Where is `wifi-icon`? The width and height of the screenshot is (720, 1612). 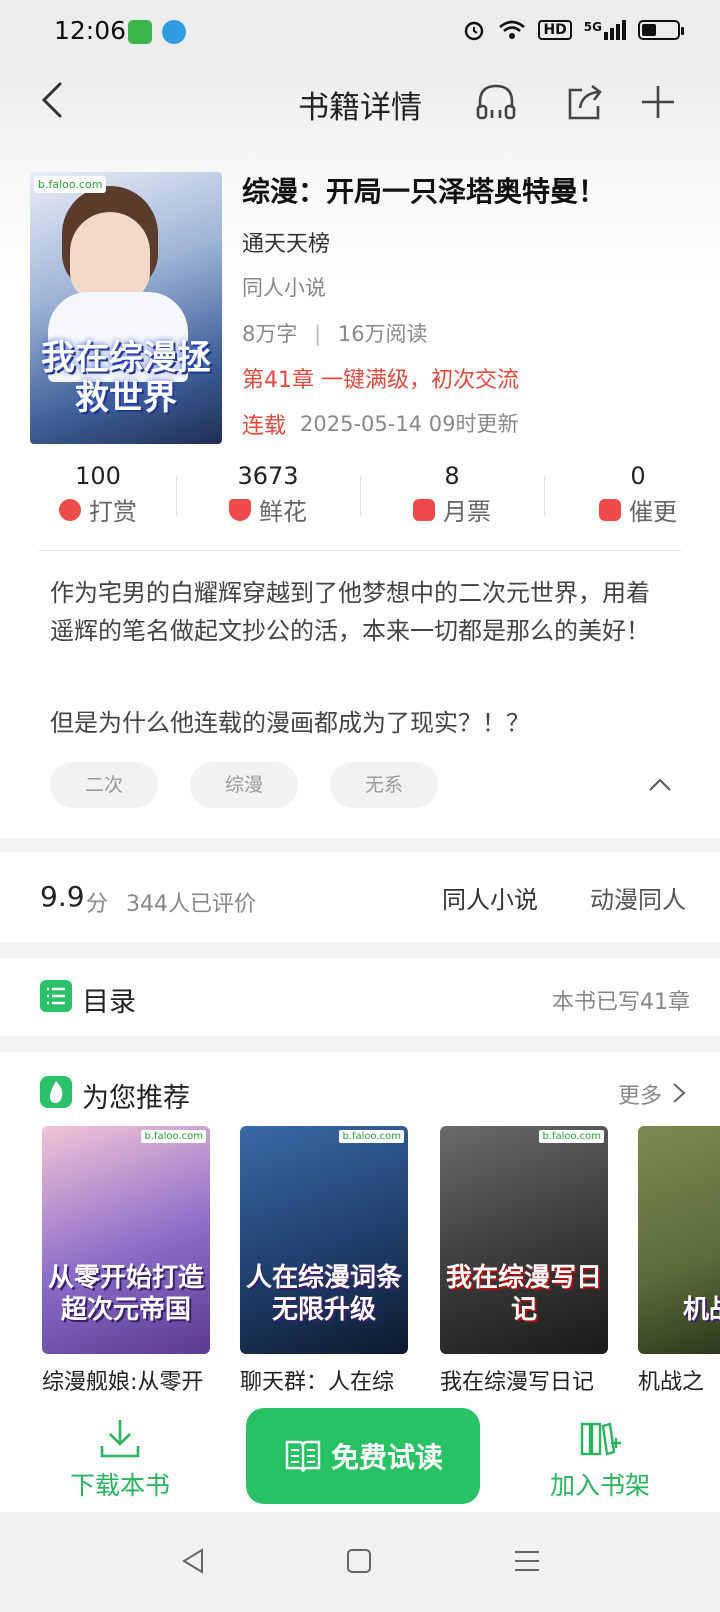 wifi-icon is located at coordinates (512, 29).